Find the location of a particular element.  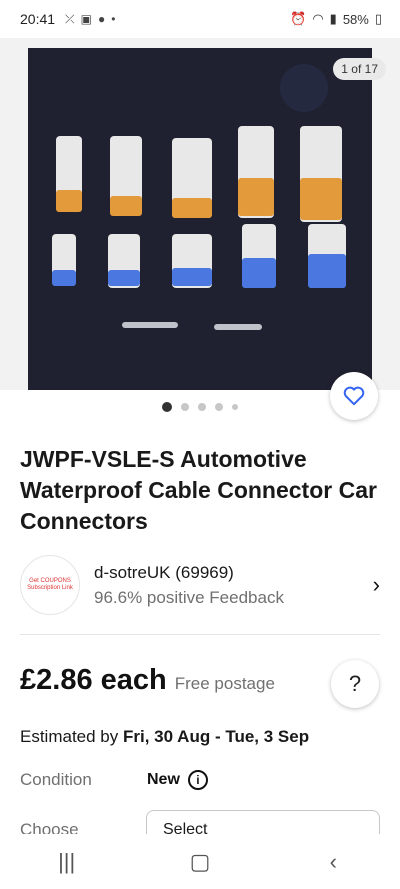

heart-icon is located at coordinates (354, 396).